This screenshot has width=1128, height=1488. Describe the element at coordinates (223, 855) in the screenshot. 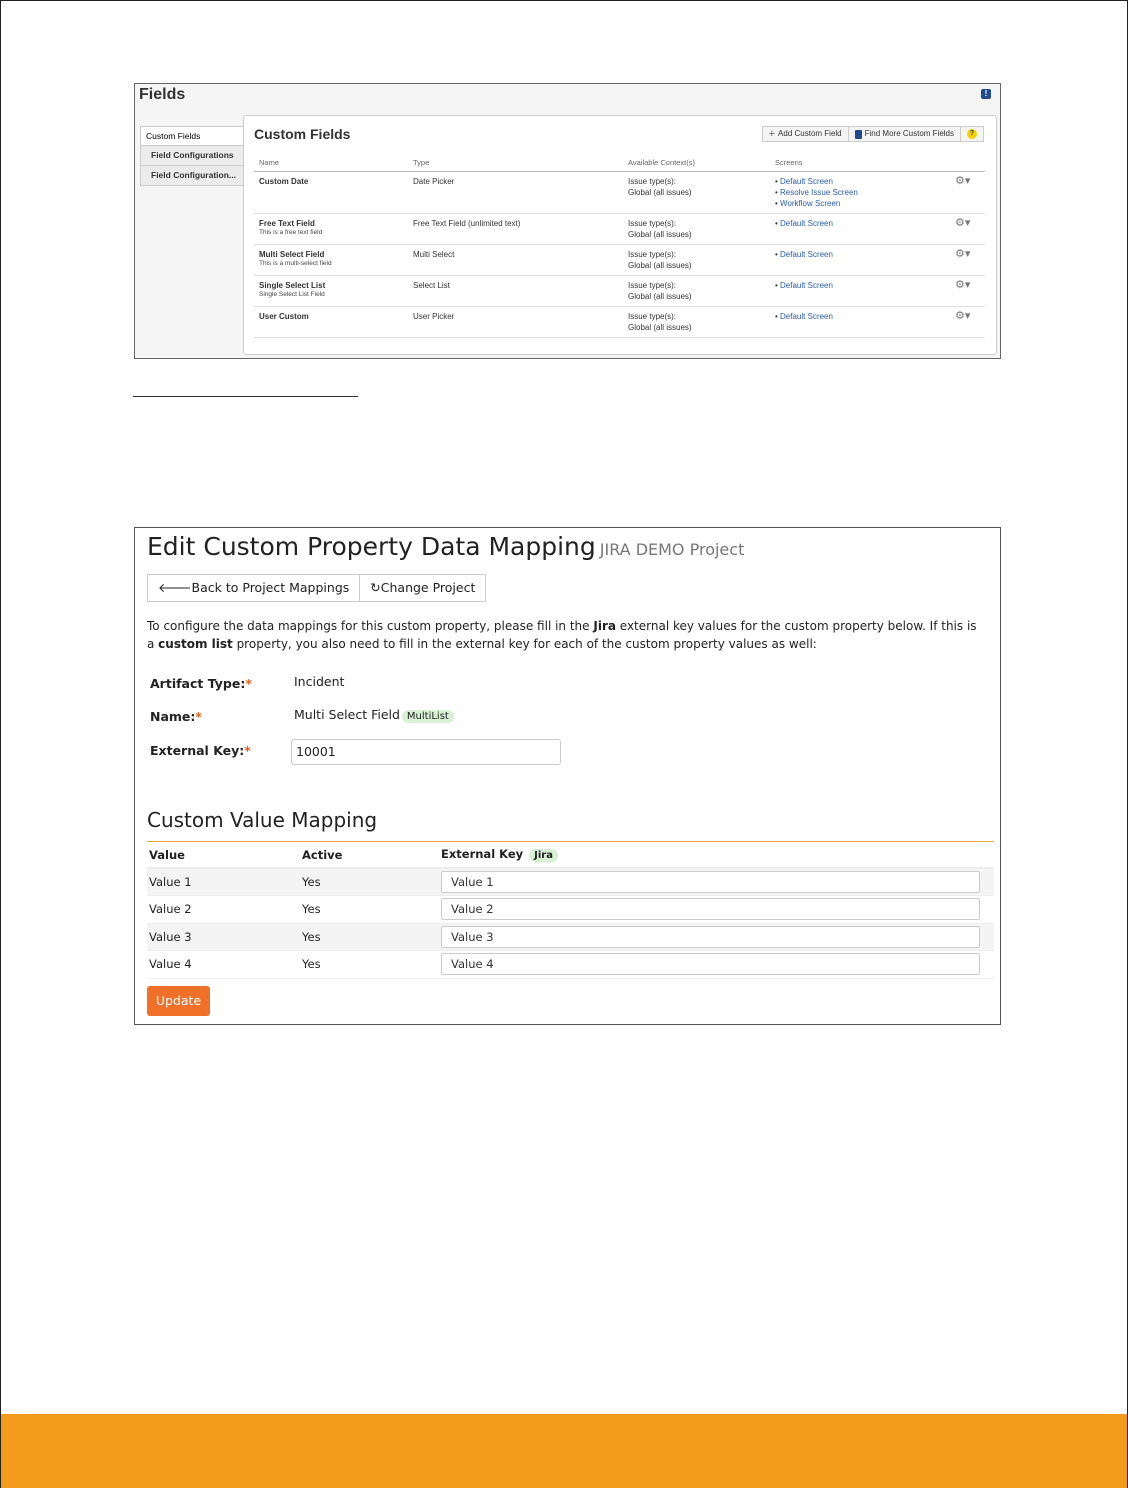

I see `column-header-value: Value` at that location.